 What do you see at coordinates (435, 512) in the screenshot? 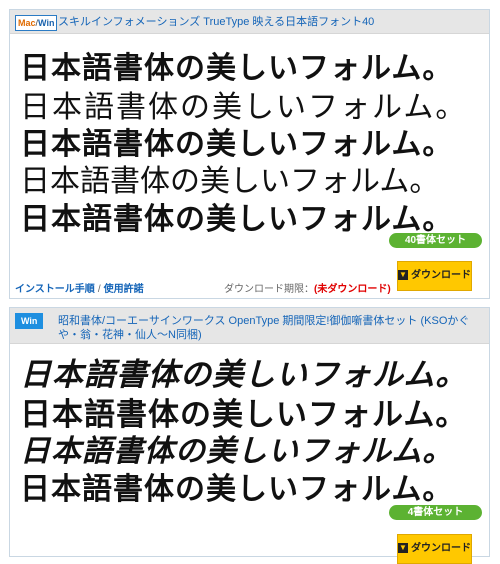
I see `set-count-badge: 4書体セット` at bounding box center [435, 512].